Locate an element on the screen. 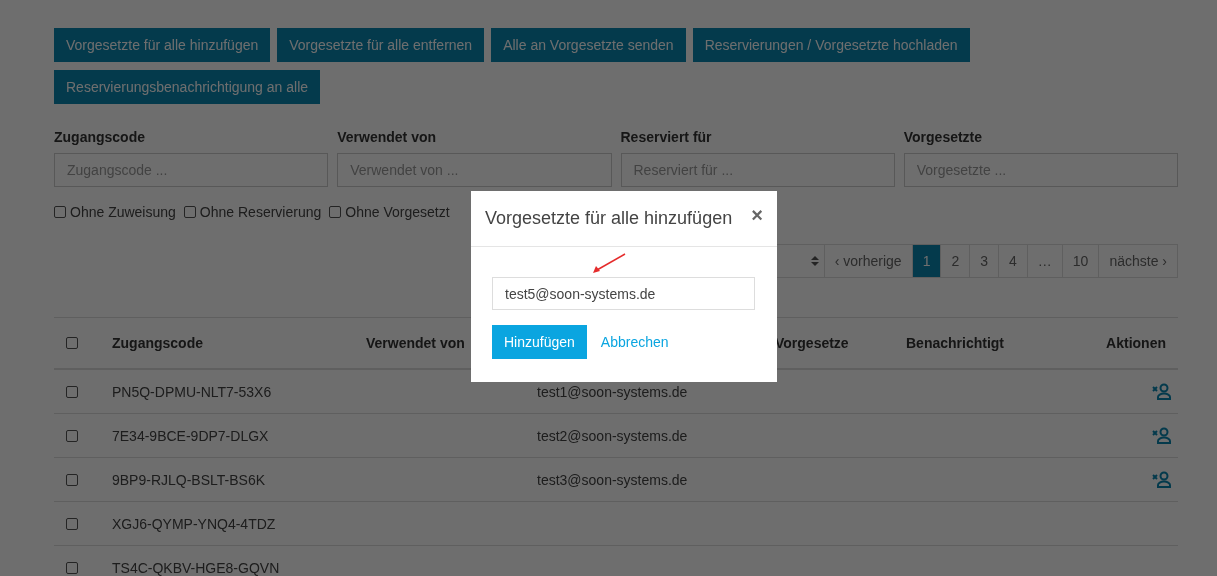 The width and height of the screenshot is (1217, 576). table-cell-text: 7E34-9BCE-9DP7-DLGX is located at coordinates (191, 435).